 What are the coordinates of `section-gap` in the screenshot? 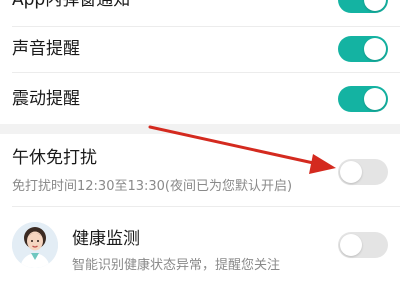 It's located at (200, 129).